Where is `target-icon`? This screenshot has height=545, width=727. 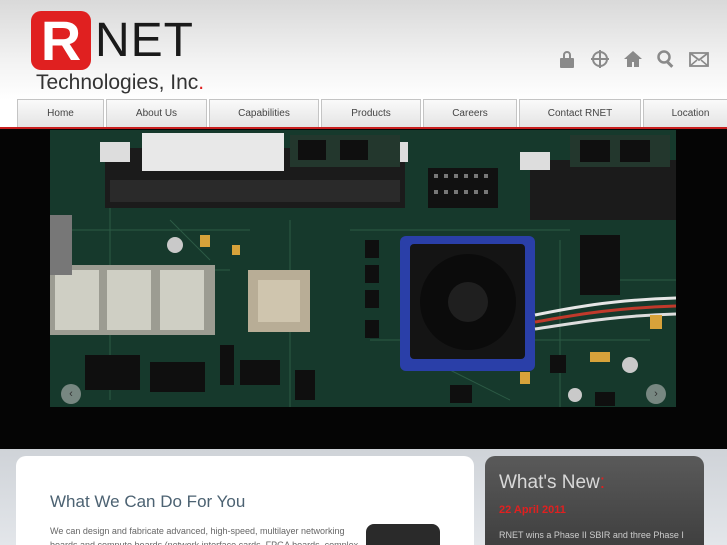
target-icon is located at coordinates (600, 59).